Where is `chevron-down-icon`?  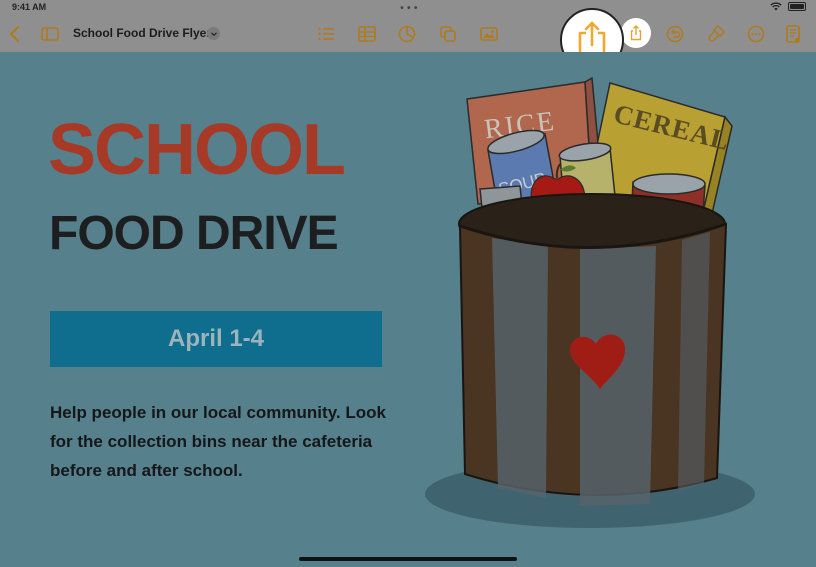 chevron-down-icon is located at coordinates (213, 33).